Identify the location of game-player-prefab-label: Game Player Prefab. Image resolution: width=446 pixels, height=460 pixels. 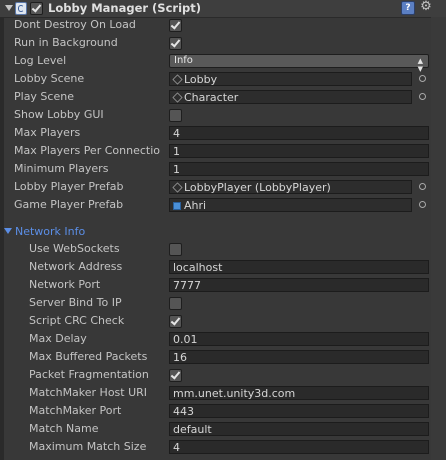
(69, 204).